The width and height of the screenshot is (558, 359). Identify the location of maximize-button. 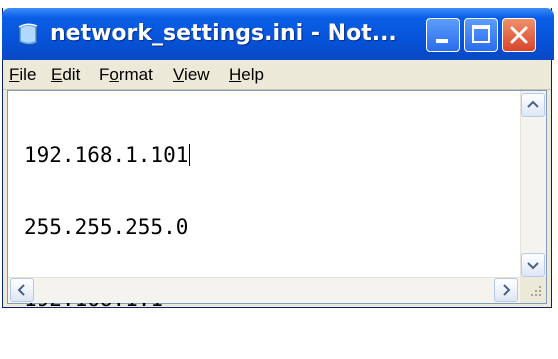
(481, 35).